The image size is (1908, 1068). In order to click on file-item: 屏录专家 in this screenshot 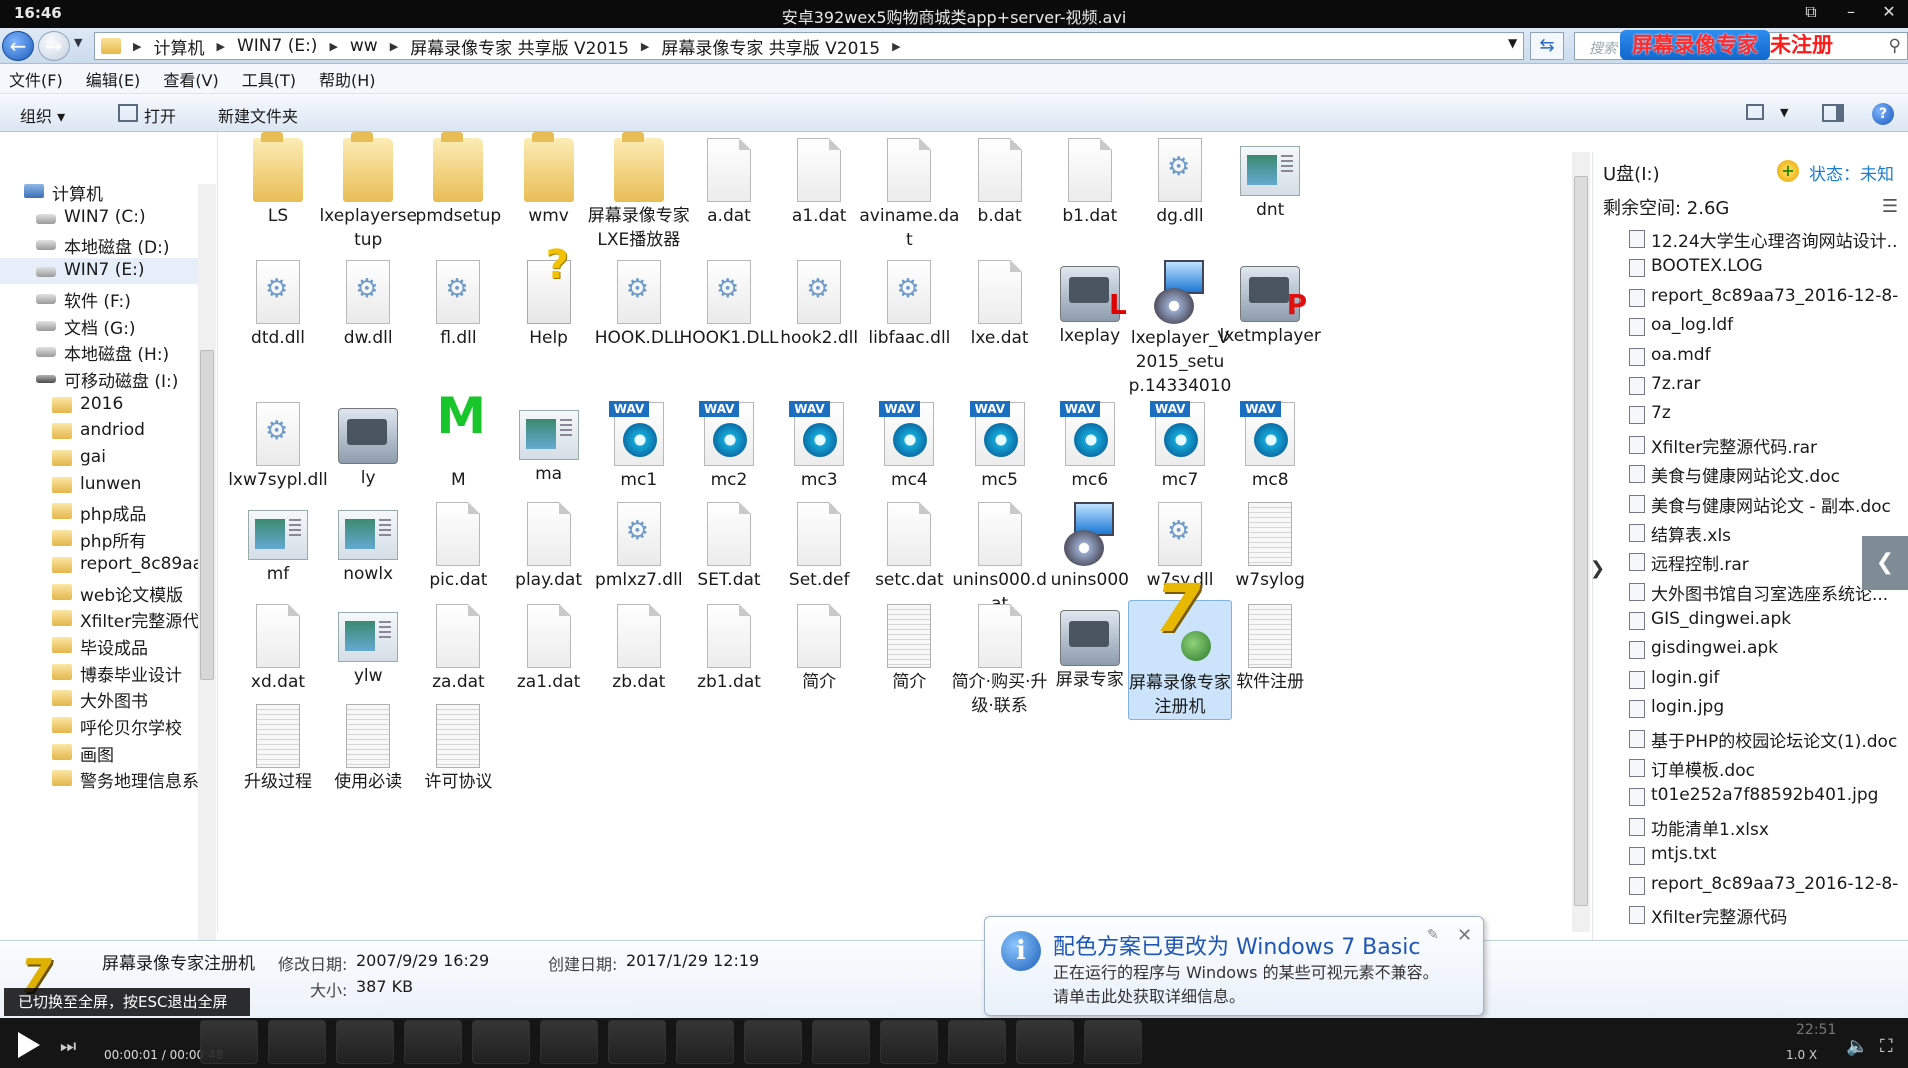, I will do `click(1090, 646)`.